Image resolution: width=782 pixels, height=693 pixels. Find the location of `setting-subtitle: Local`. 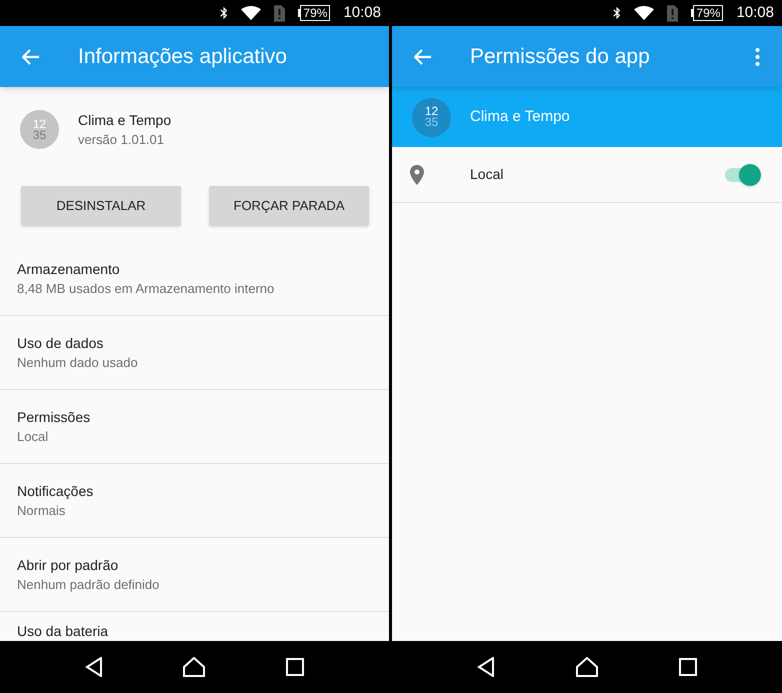

setting-subtitle: Local is located at coordinates (32, 437).